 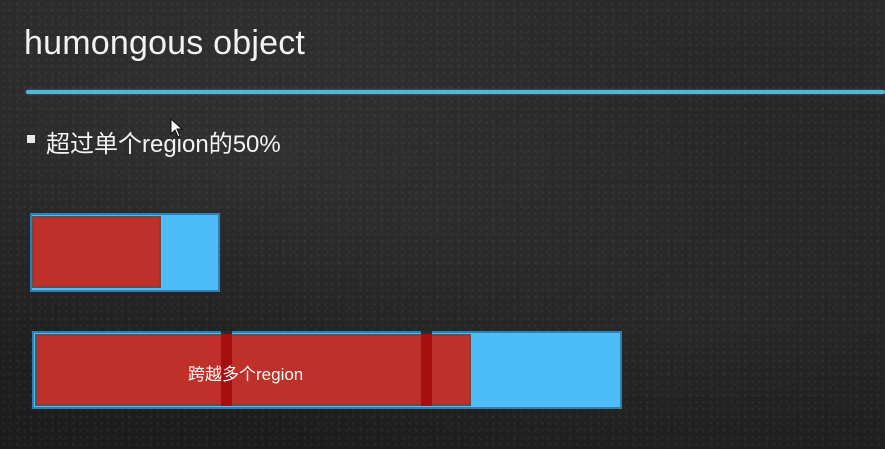 I want to click on region-boundary, so click(x=426, y=370).